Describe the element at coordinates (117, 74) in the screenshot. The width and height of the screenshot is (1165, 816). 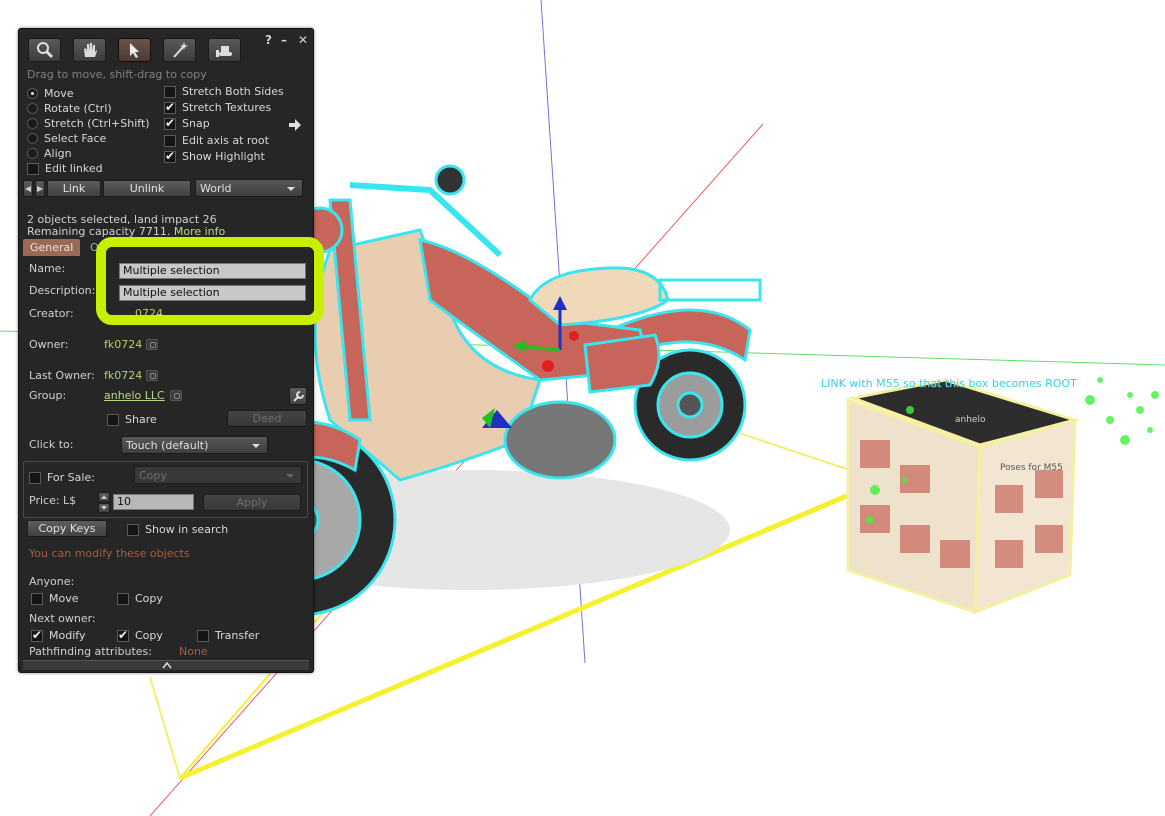
I see `tool-hint: Drag to move, shift-drag to copy` at that location.